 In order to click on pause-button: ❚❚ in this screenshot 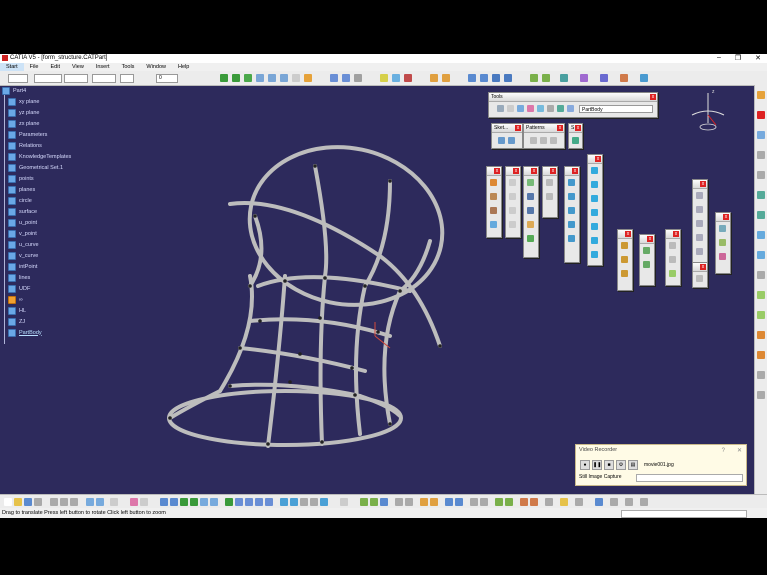, I will do `click(597, 465)`.